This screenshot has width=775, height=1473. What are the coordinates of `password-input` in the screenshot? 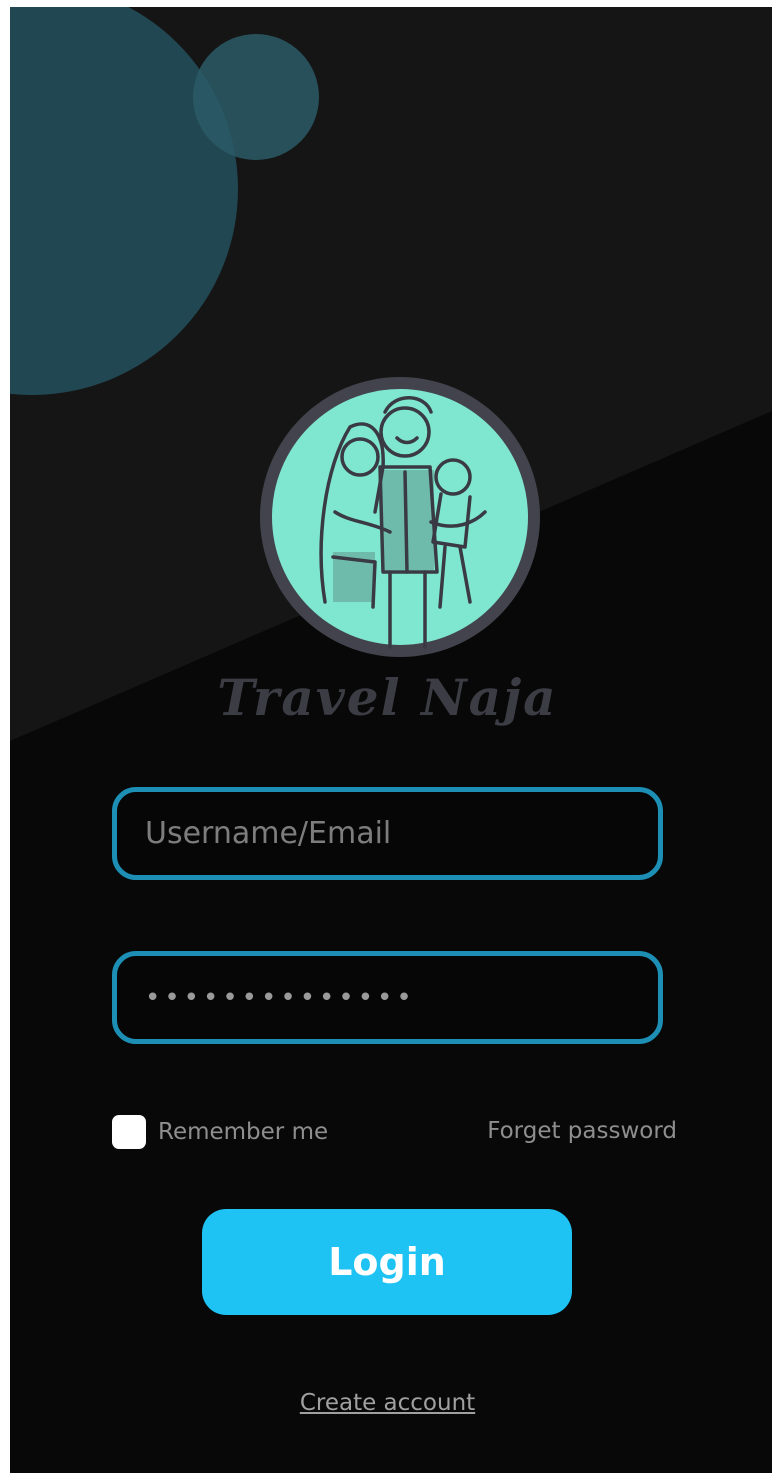 It's located at (401, 997).